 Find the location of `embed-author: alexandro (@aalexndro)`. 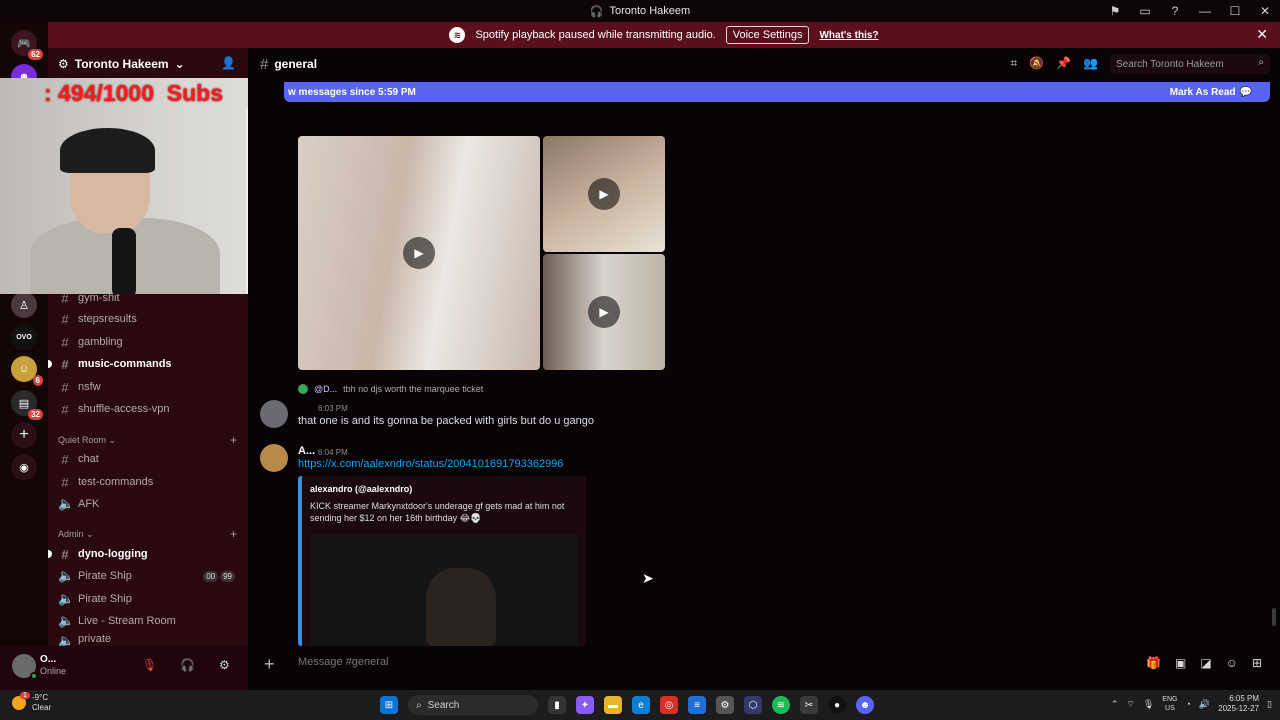

embed-author: alexandro (@aalexndro) is located at coordinates (361, 489).